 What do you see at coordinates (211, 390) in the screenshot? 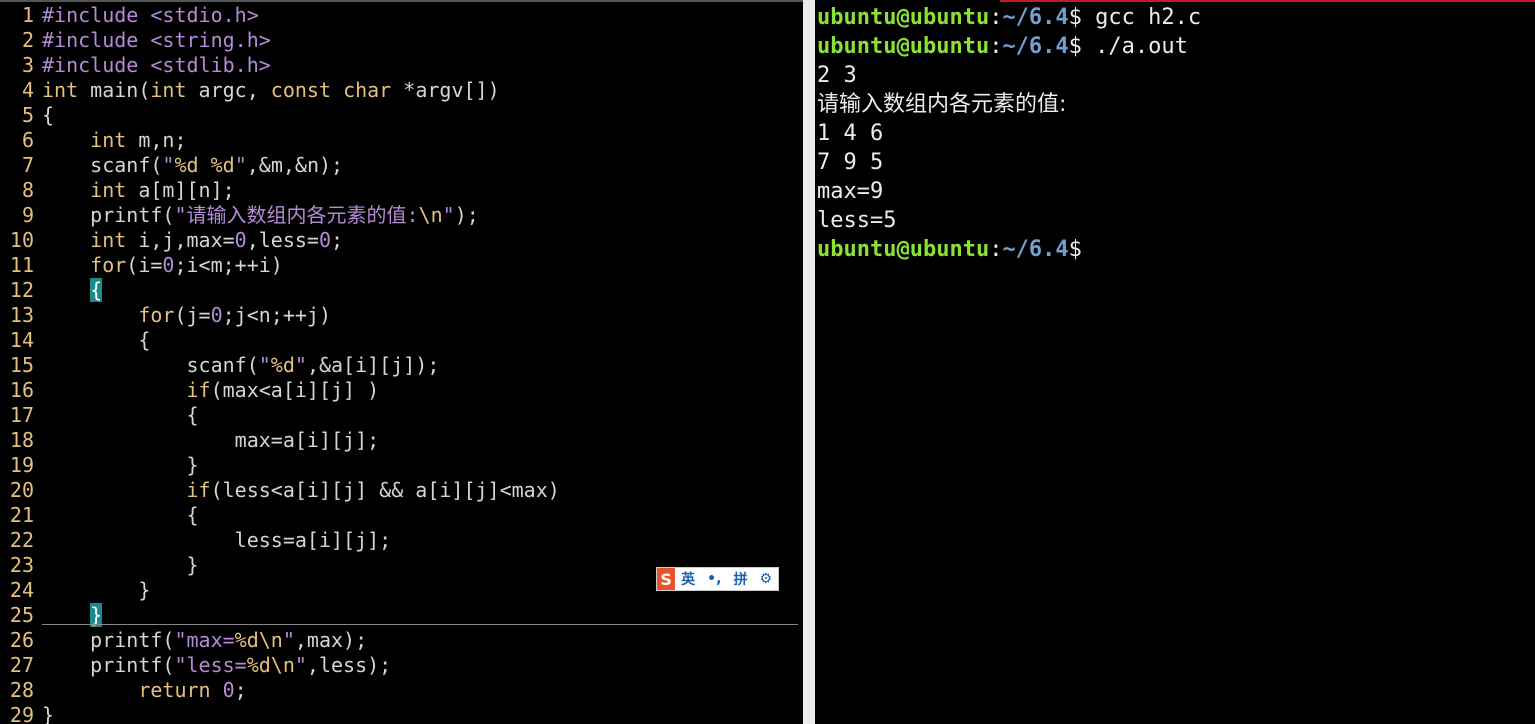
I see `code-text: if(max<a[i][j] )` at bounding box center [211, 390].